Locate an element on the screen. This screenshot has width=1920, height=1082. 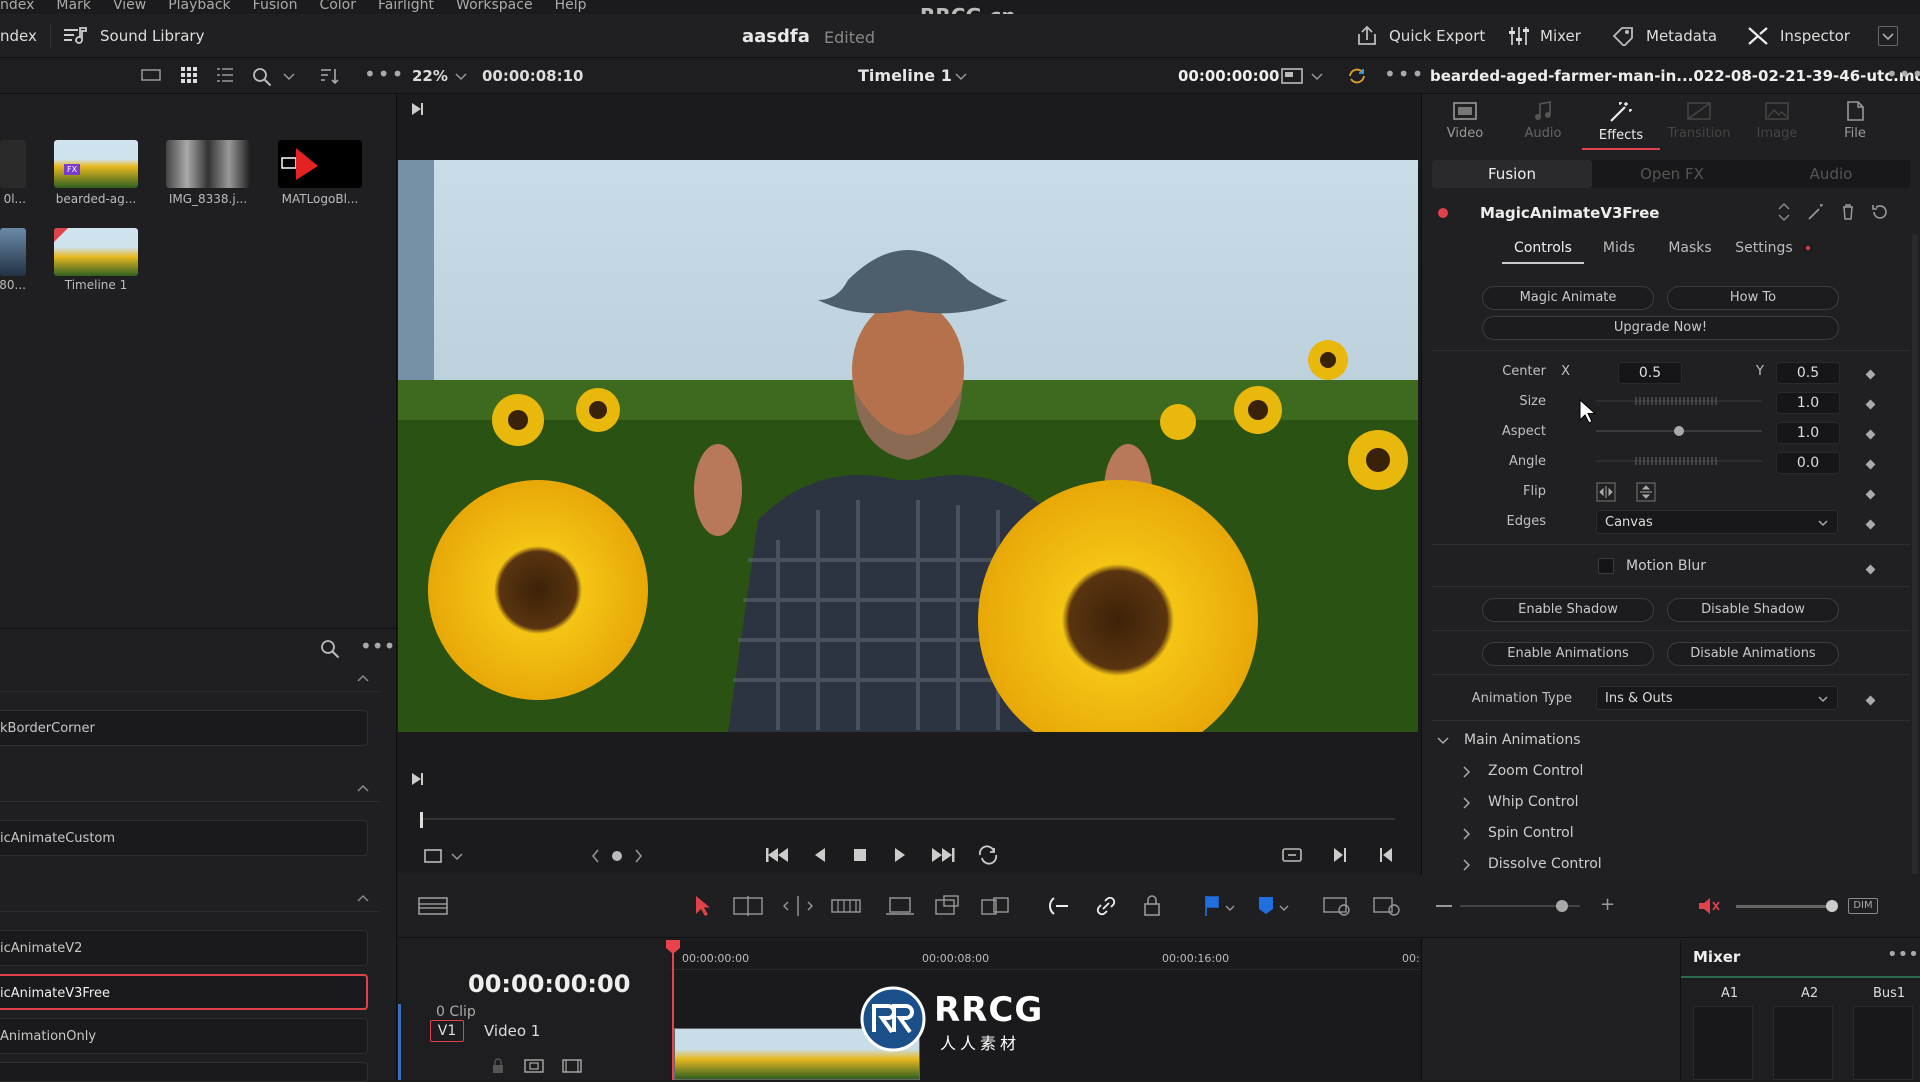
menu-item-workspace: Workspace is located at coordinates (494, 7).